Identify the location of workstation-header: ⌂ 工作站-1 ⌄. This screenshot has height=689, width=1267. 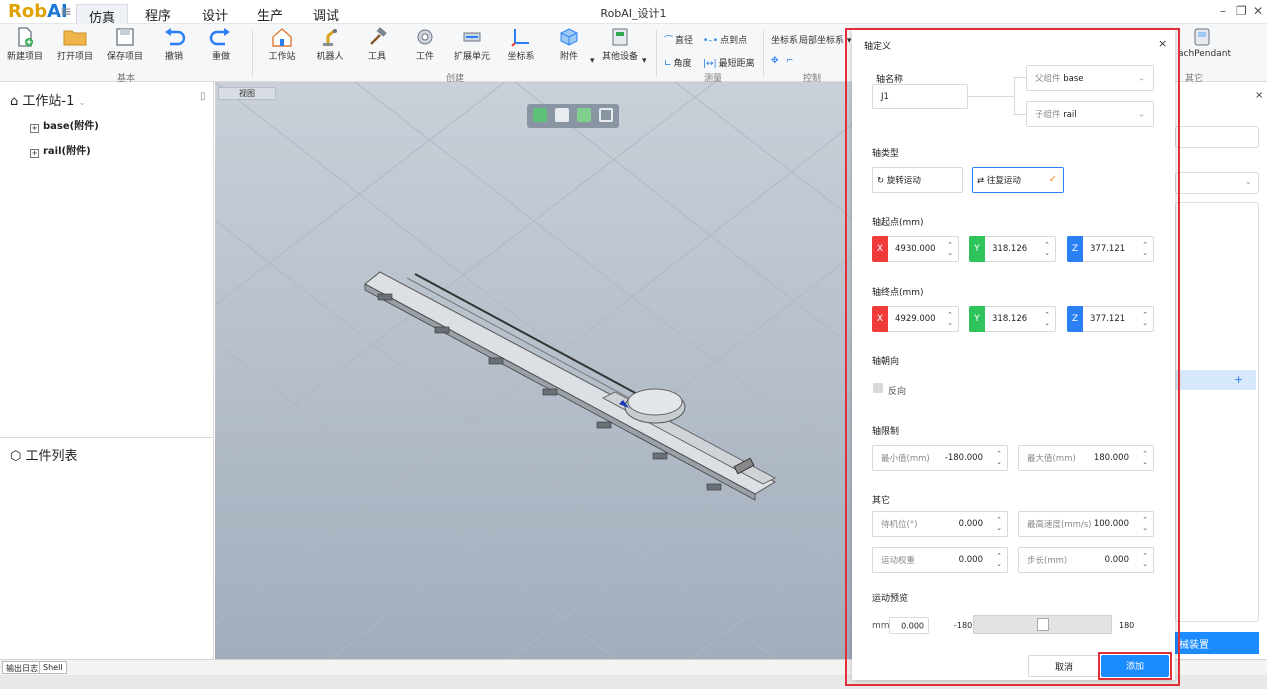
(48, 99).